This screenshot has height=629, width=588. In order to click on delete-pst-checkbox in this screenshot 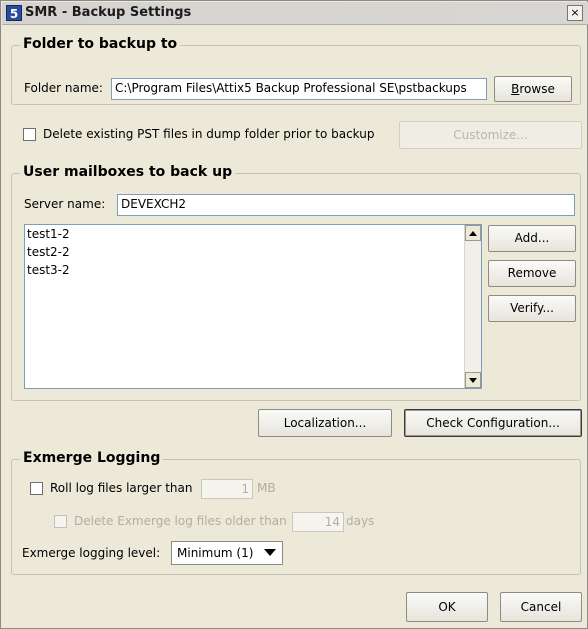, I will do `click(29, 134)`.